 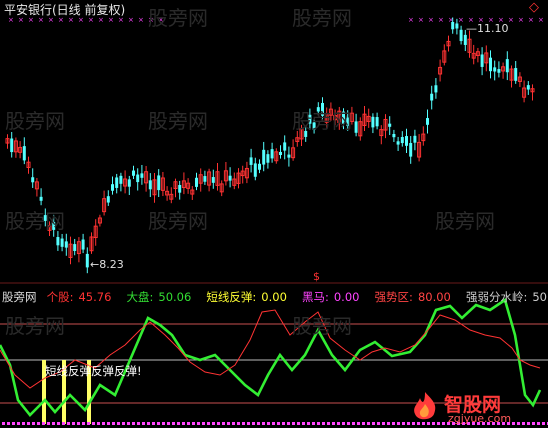 What do you see at coordinates (19, 297) in the screenshot?
I see `indicator-title: 股旁网` at bounding box center [19, 297].